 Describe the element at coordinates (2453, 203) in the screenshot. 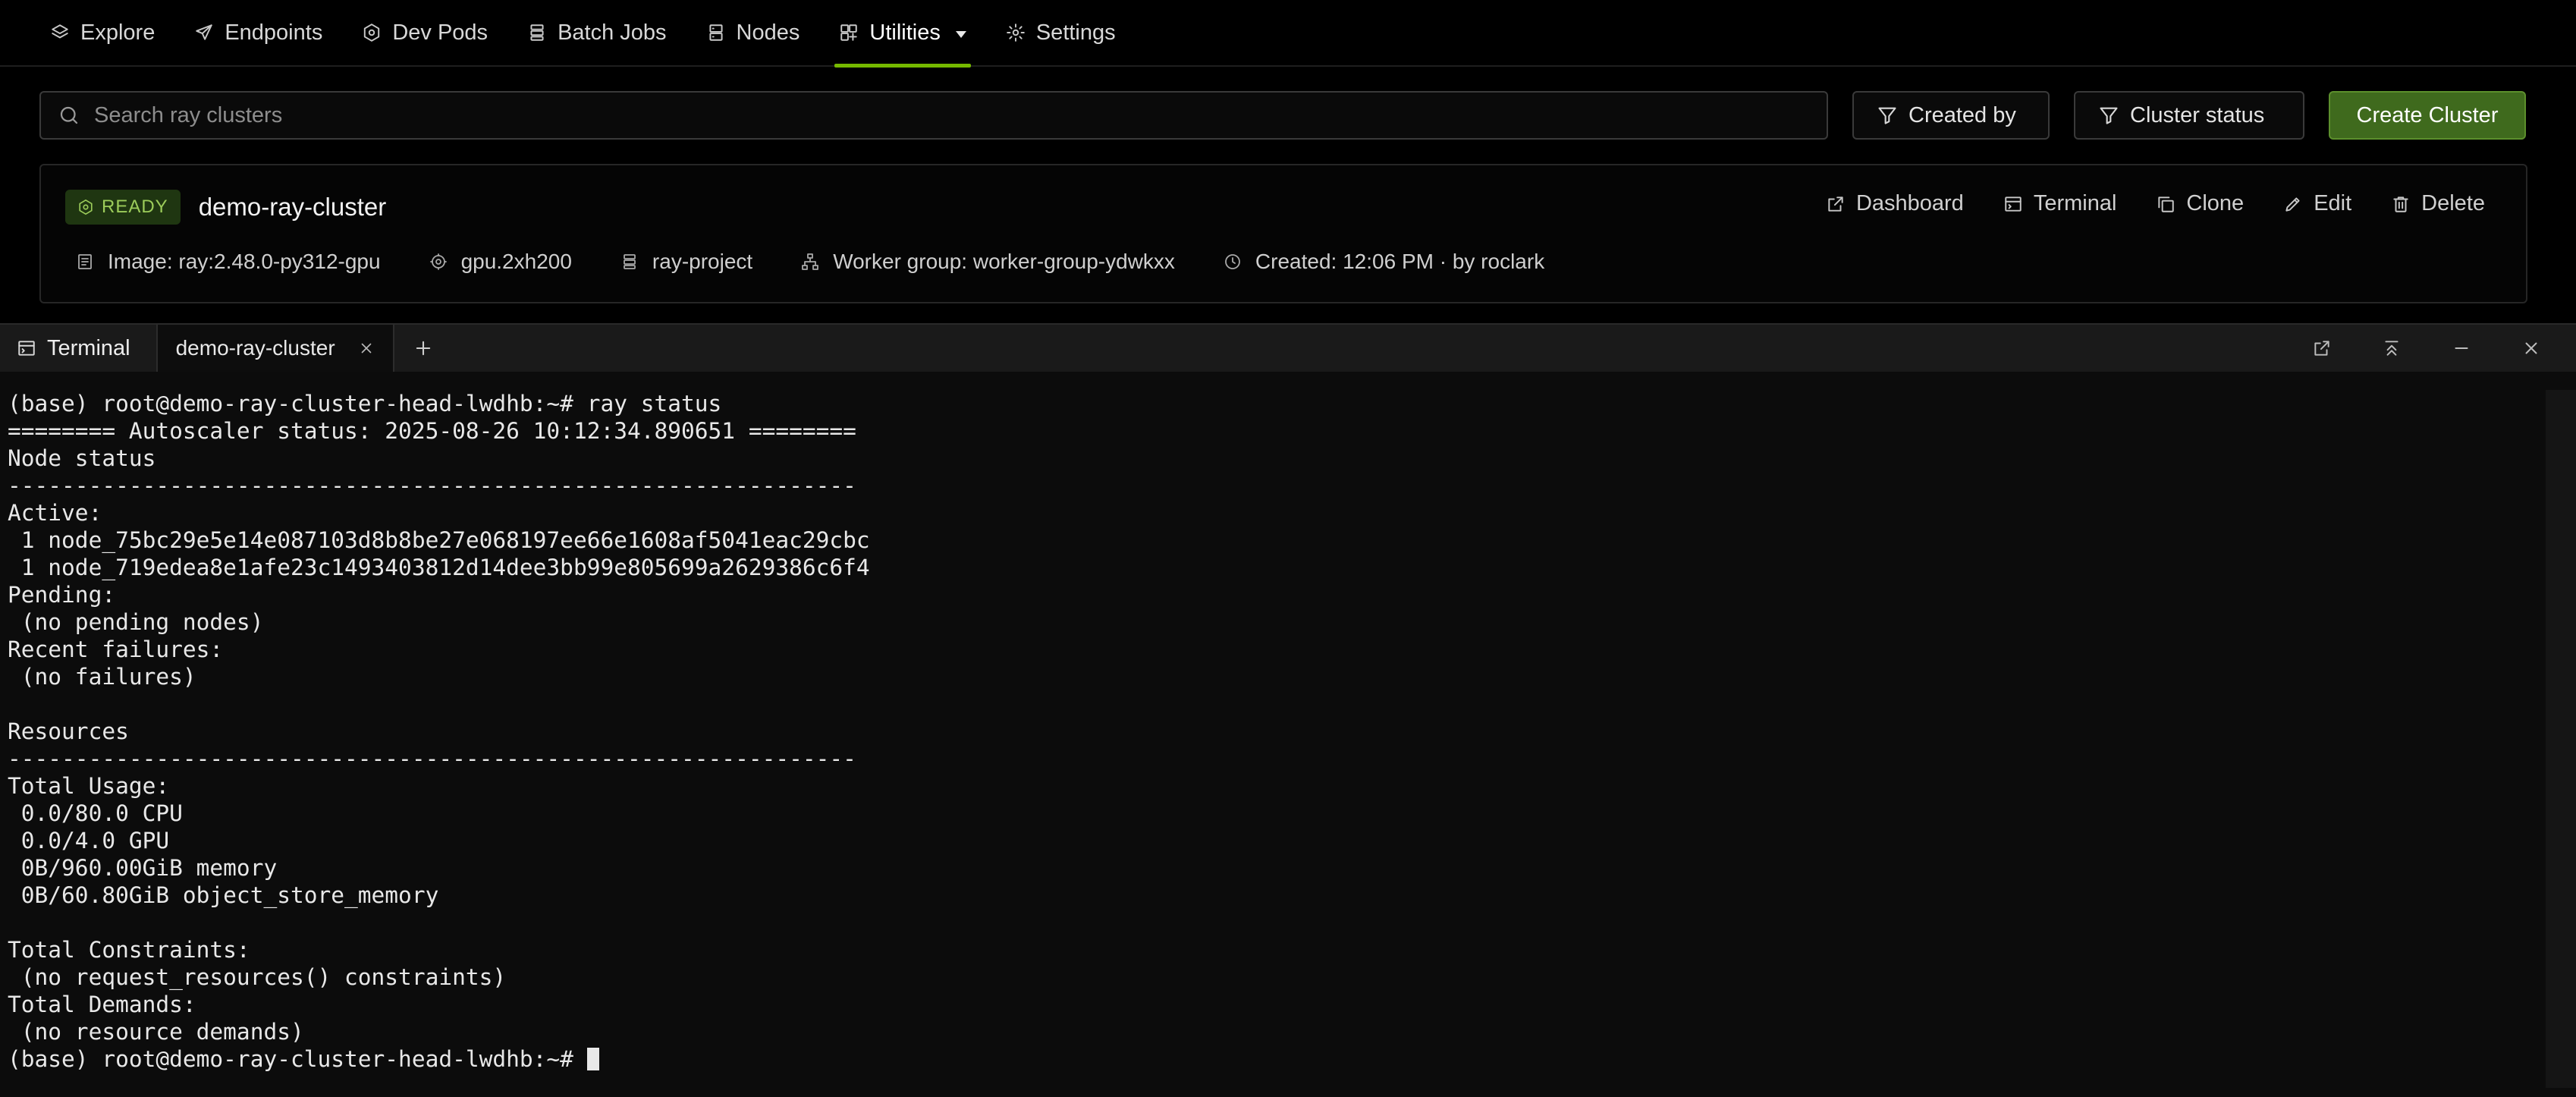

I see `delete-label: Delete` at that location.